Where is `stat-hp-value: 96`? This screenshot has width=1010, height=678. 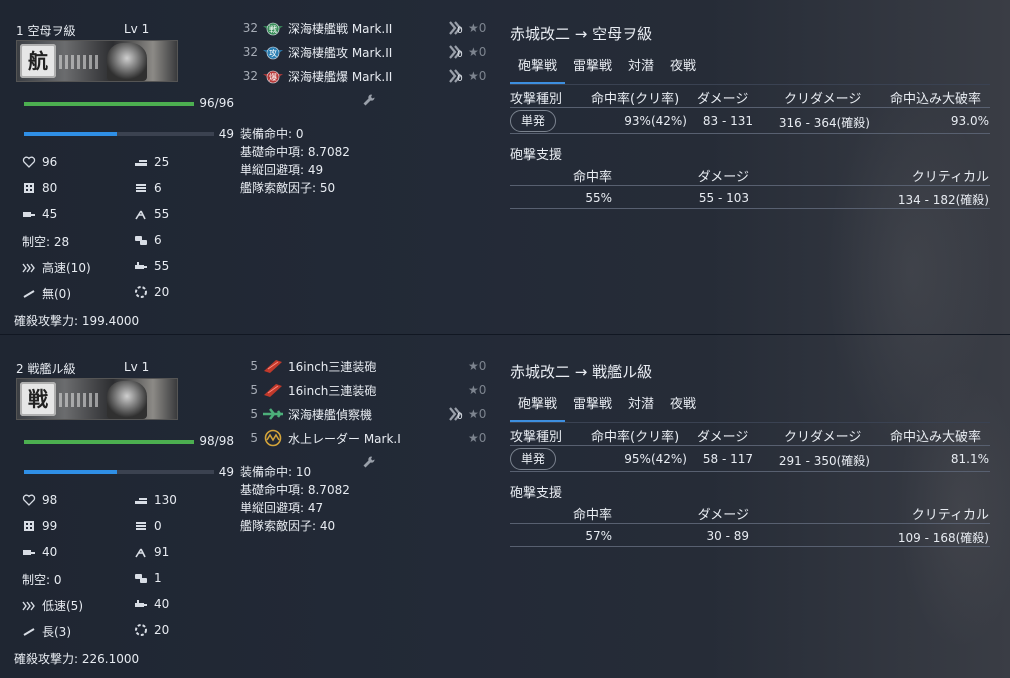 stat-hp-value: 96 is located at coordinates (50, 162).